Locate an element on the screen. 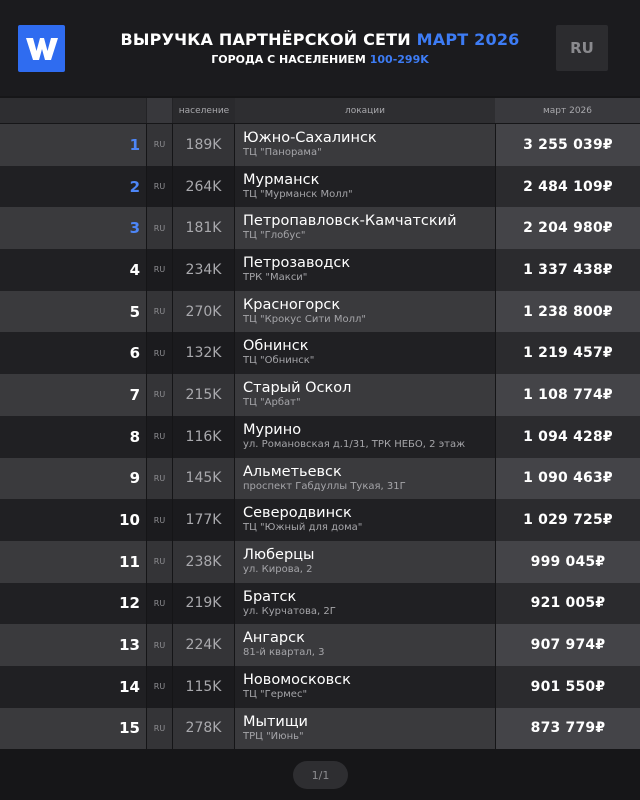  rank-number: 15 is located at coordinates (129, 728).